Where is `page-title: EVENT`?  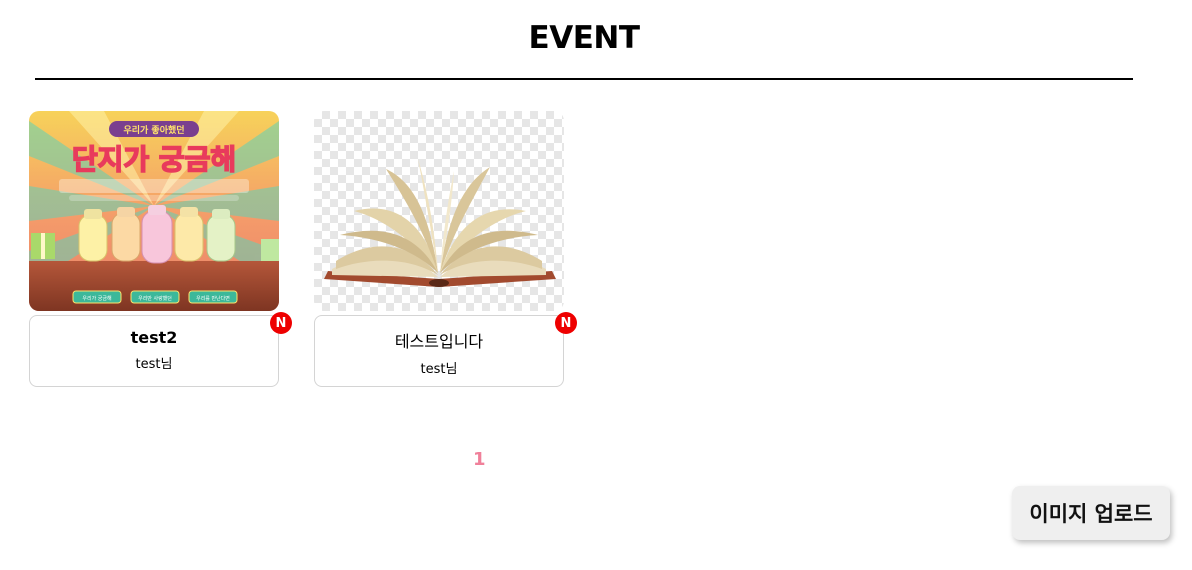
page-title: EVENT is located at coordinates (584, 38).